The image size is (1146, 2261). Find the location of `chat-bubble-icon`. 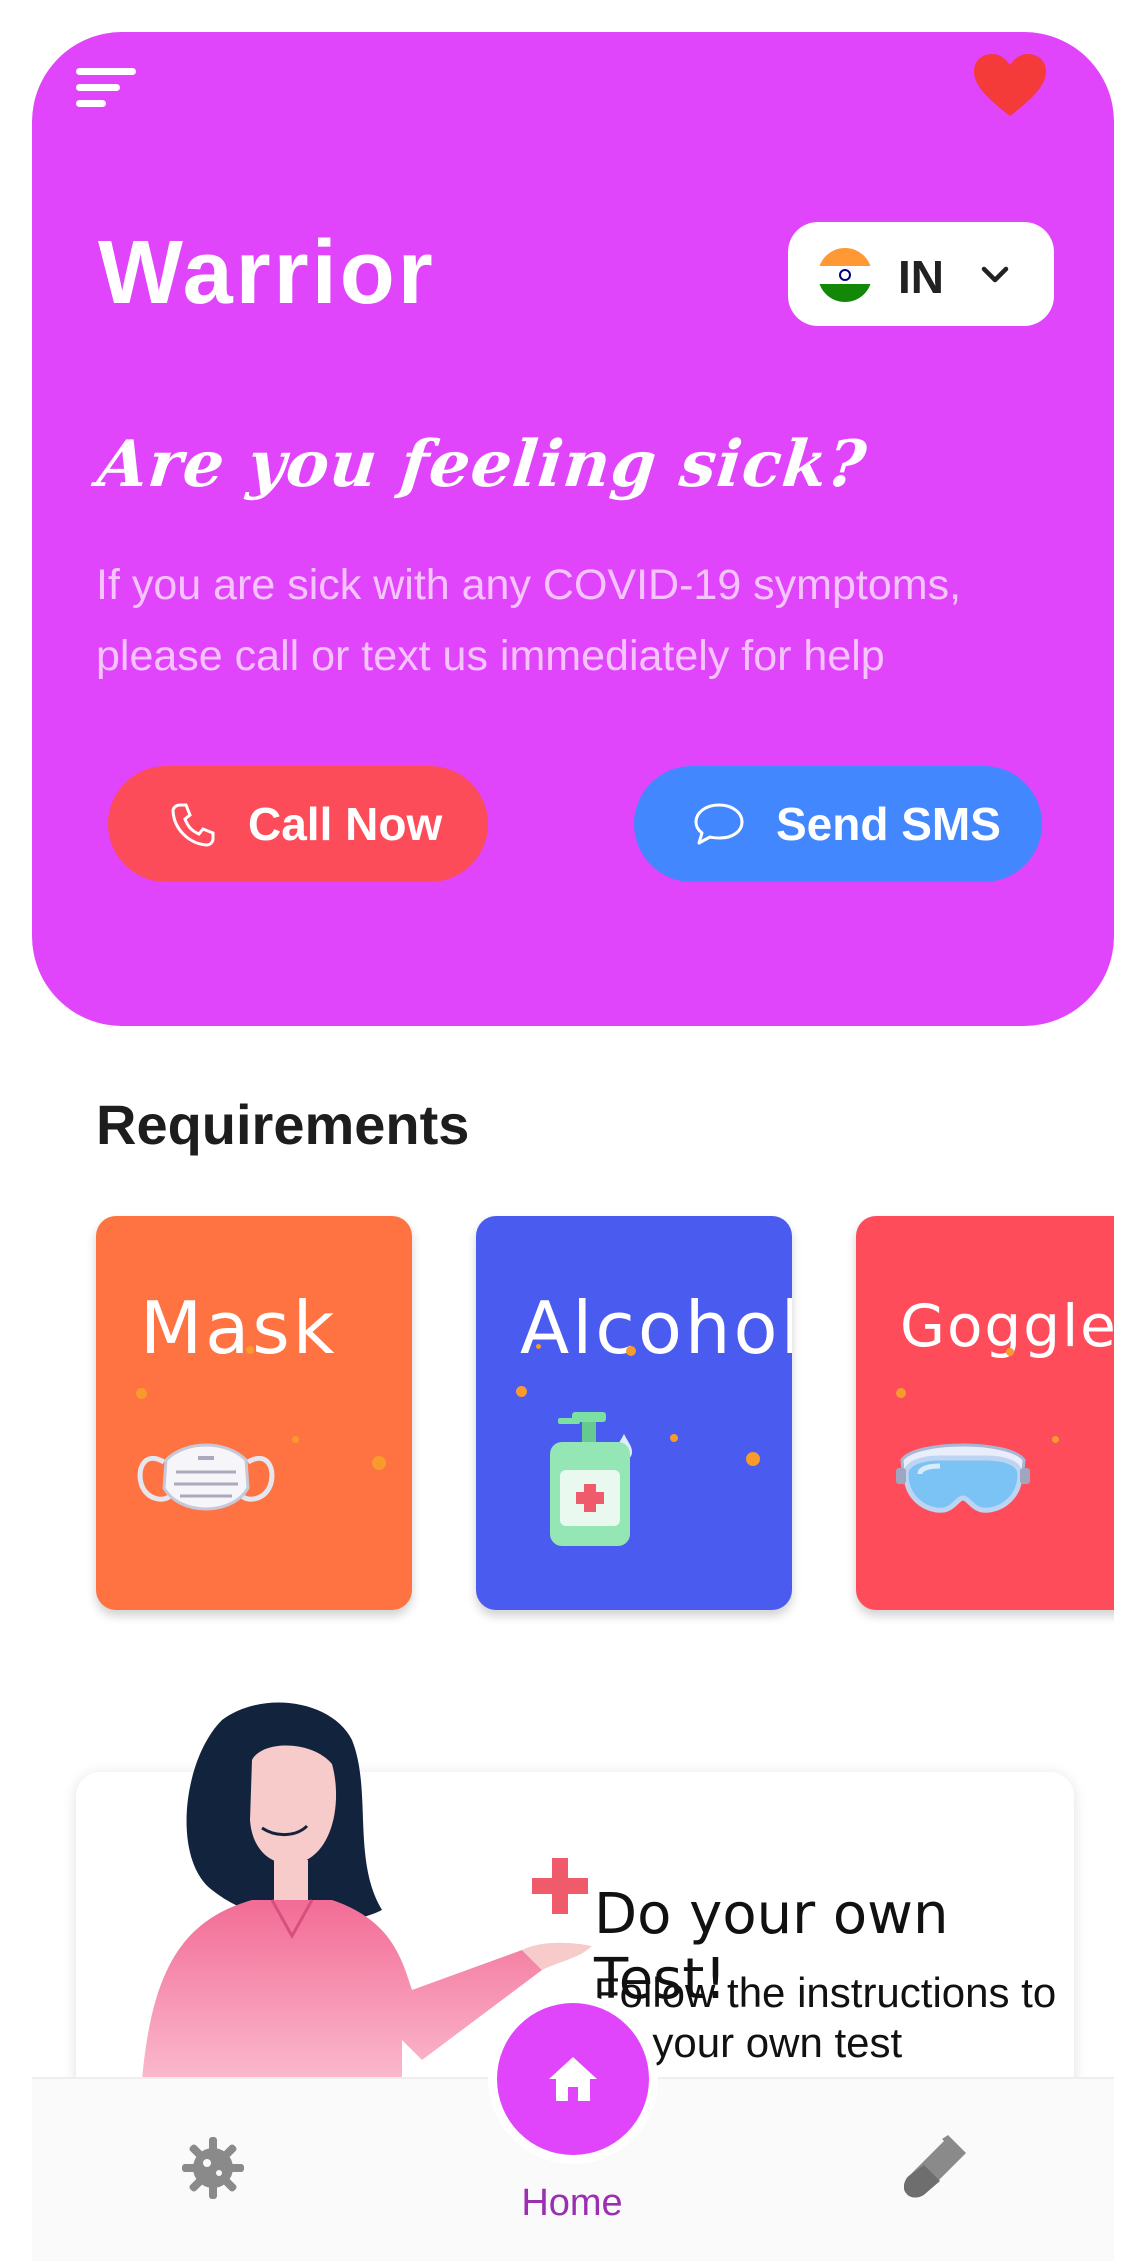

chat-bubble-icon is located at coordinates (719, 824).